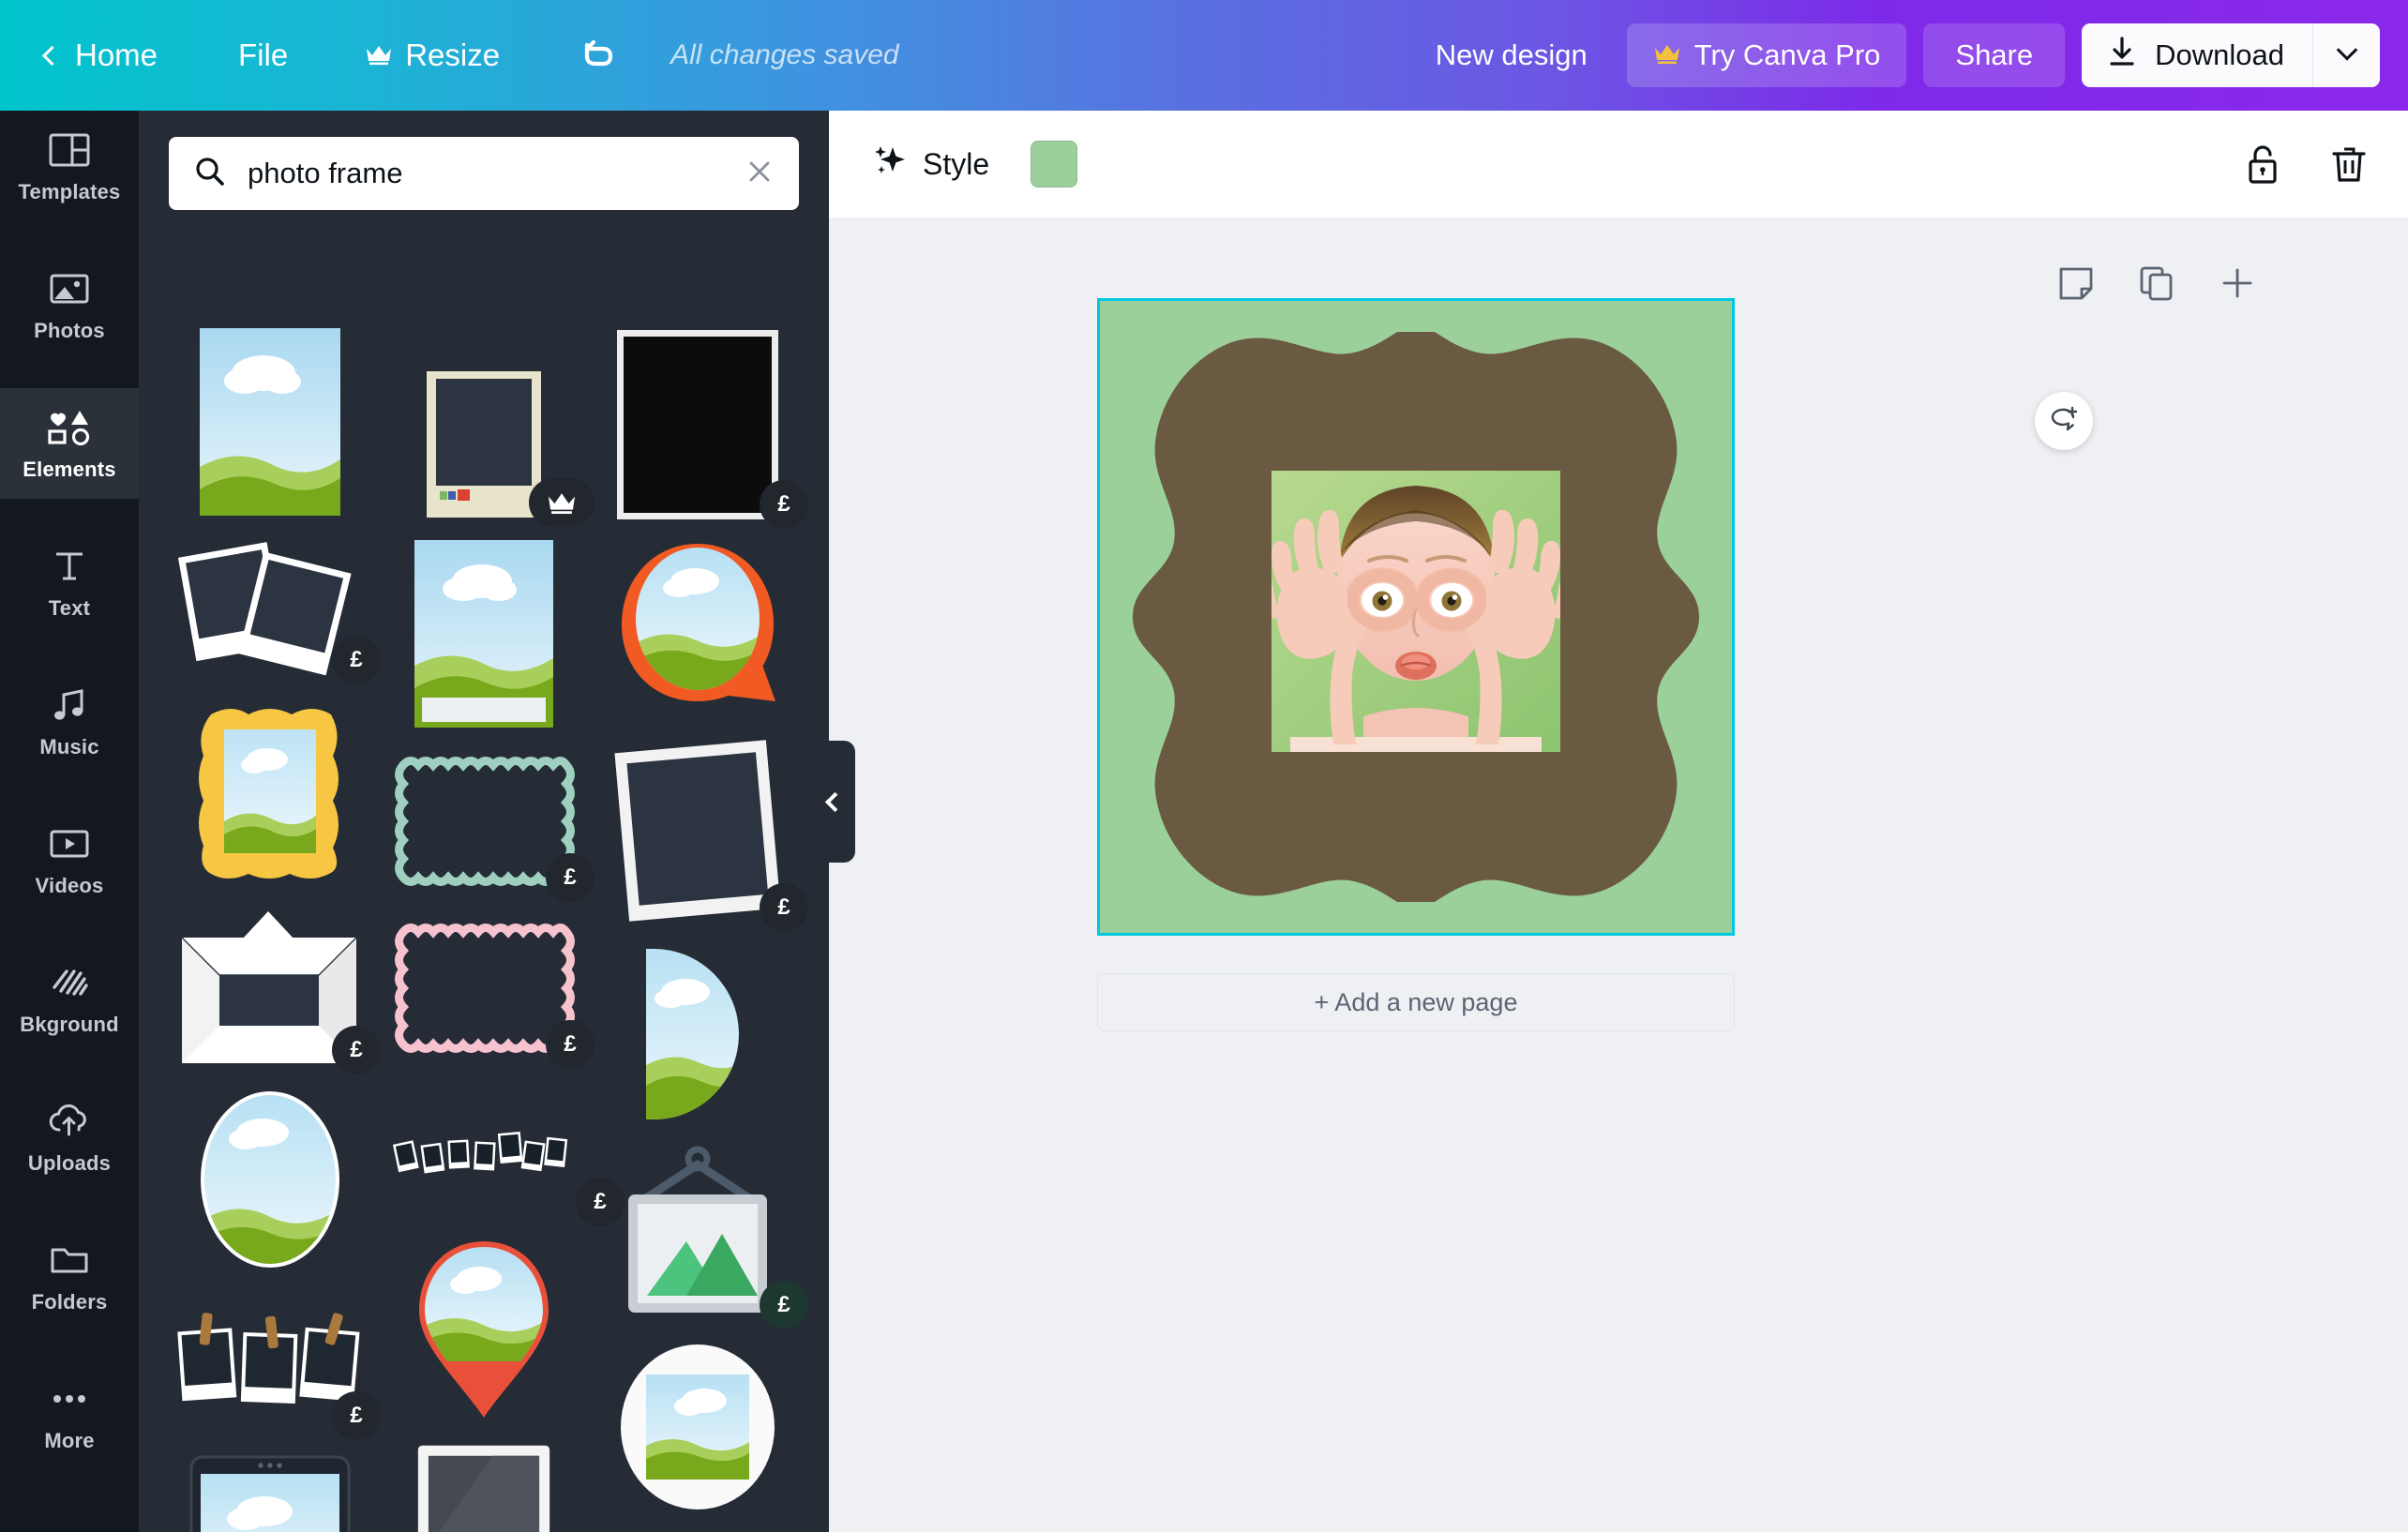 Image resolution: width=2408 pixels, height=1532 pixels. Describe the element at coordinates (69, 1399) in the screenshot. I see `more-dots-icon` at that location.